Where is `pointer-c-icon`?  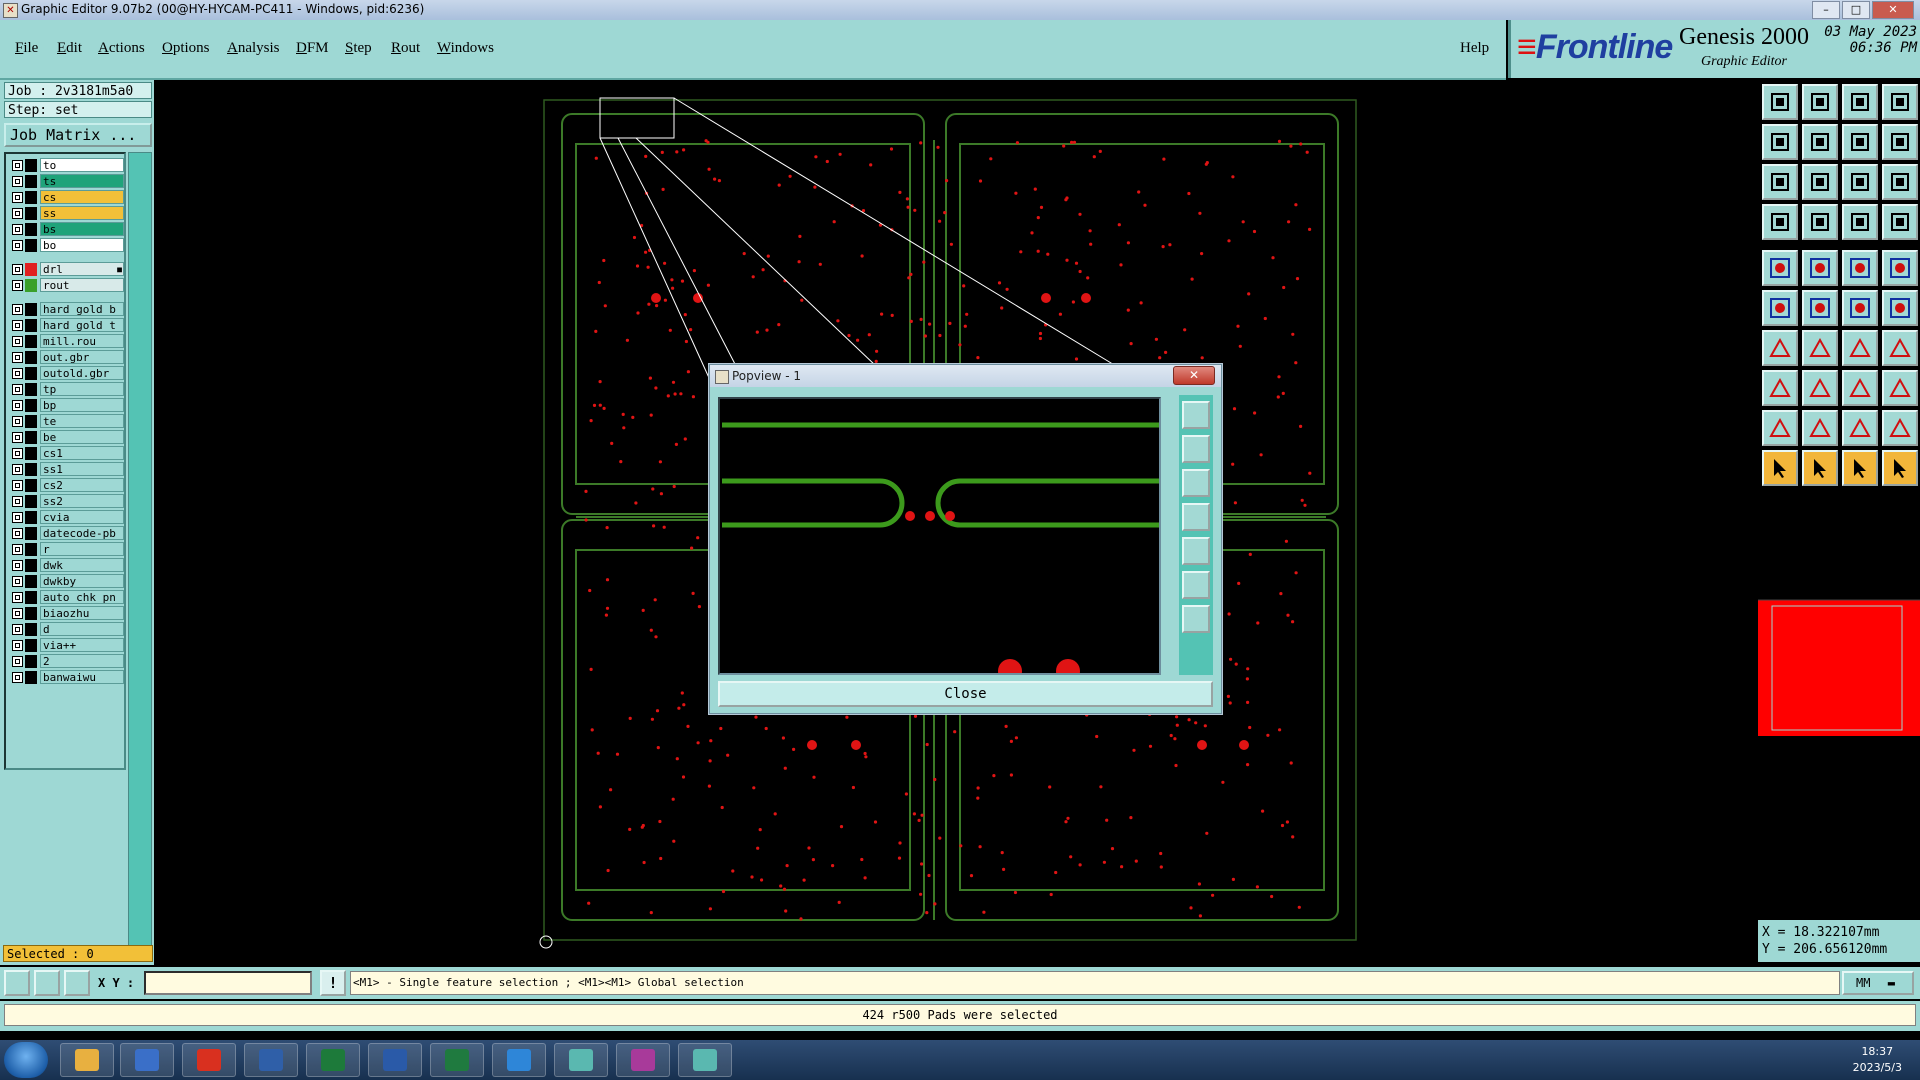
pointer-c-icon is located at coordinates (1860, 468).